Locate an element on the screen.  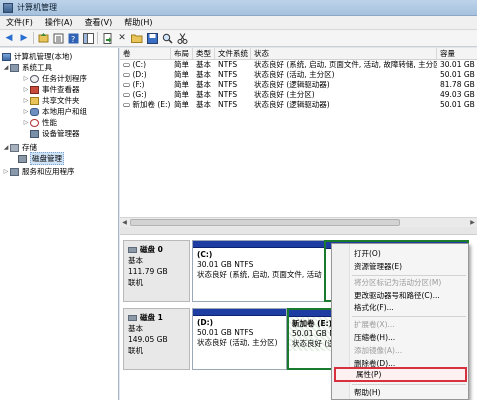
column-header-filesystem: 文件系统 is located at coordinates (233, 53).